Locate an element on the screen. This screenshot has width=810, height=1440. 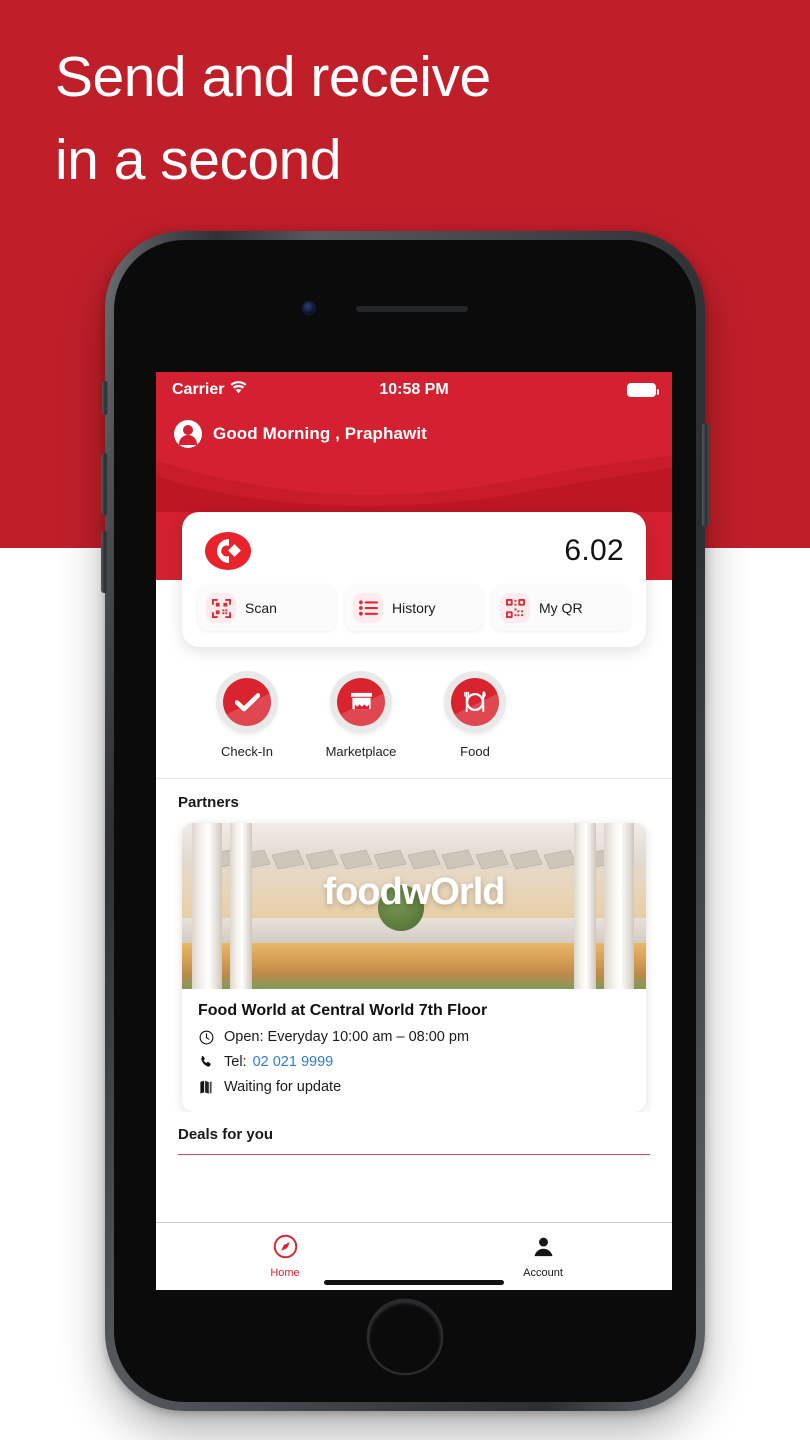
balance-card-top-row: 6.02 is located at coordinates (414, 556).